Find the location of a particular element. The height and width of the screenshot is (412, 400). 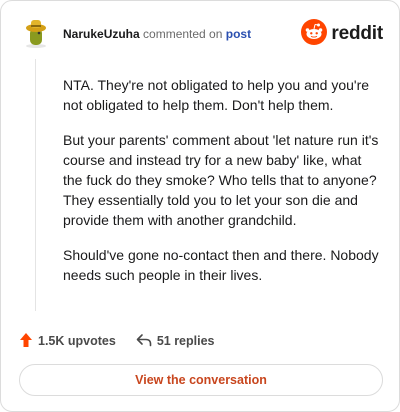

upvotes-stat: 1.5K upvotes is located at coordinates (67, 341).